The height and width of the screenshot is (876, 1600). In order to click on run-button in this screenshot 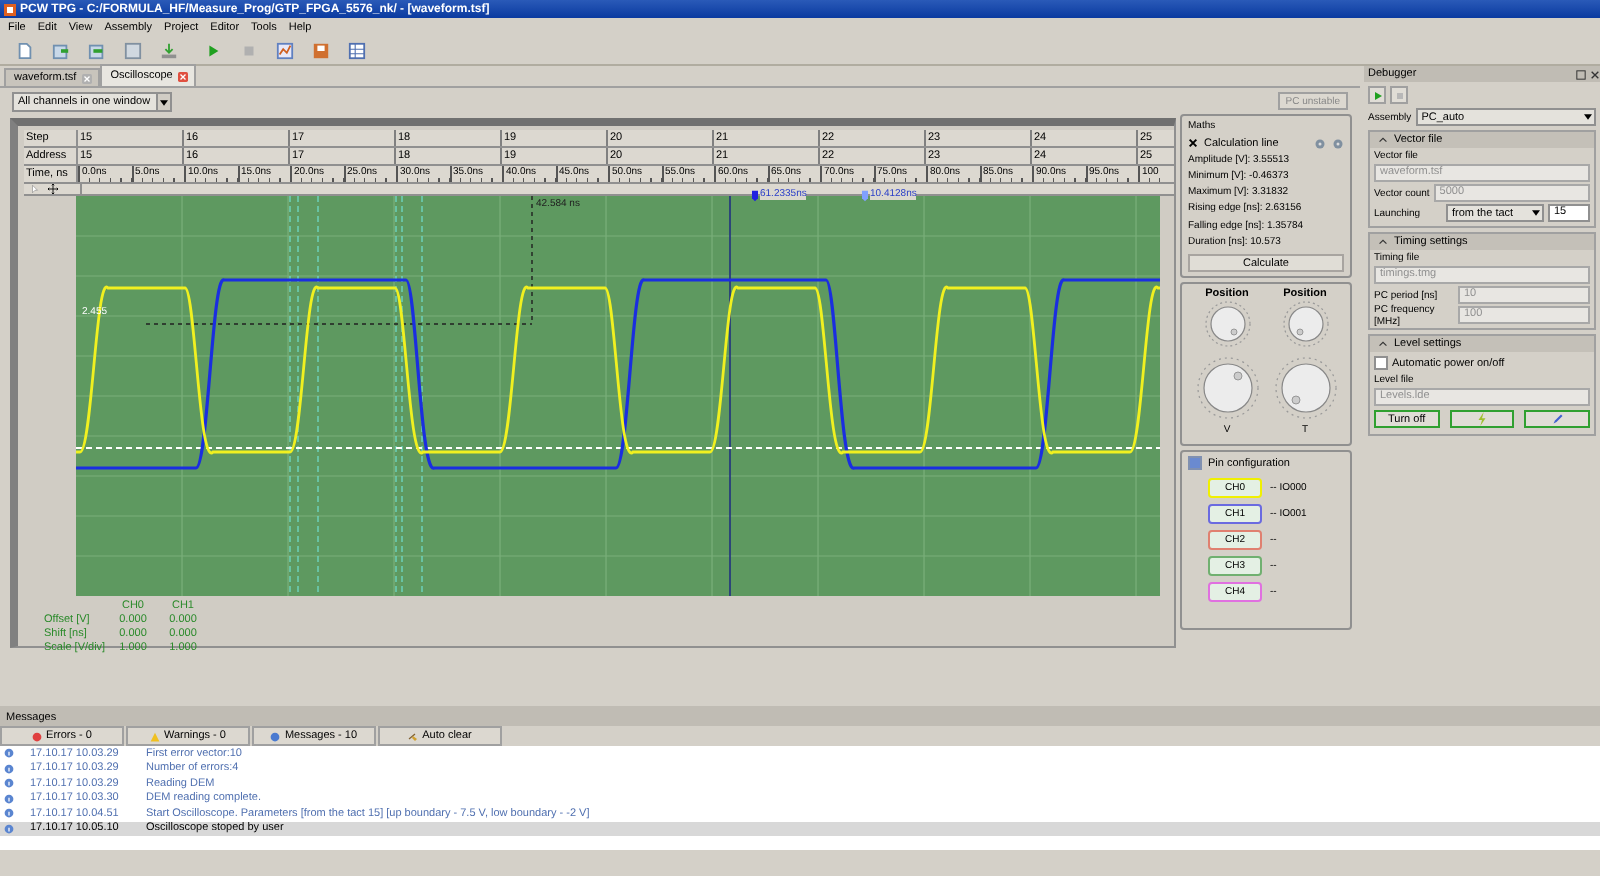, I will do `click(1377, 95)`.